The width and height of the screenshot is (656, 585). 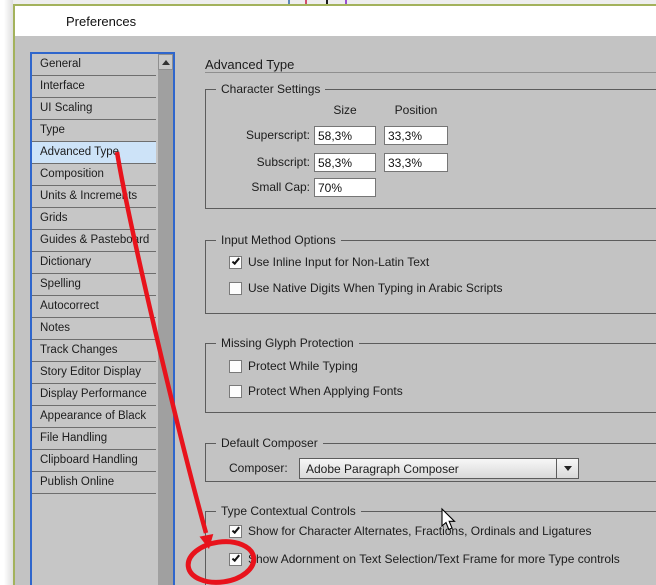 What do you see at coordinates (94, 65) in the screenshot?
I see `sidebar-item-general: General` at bounding box center [94, 65].